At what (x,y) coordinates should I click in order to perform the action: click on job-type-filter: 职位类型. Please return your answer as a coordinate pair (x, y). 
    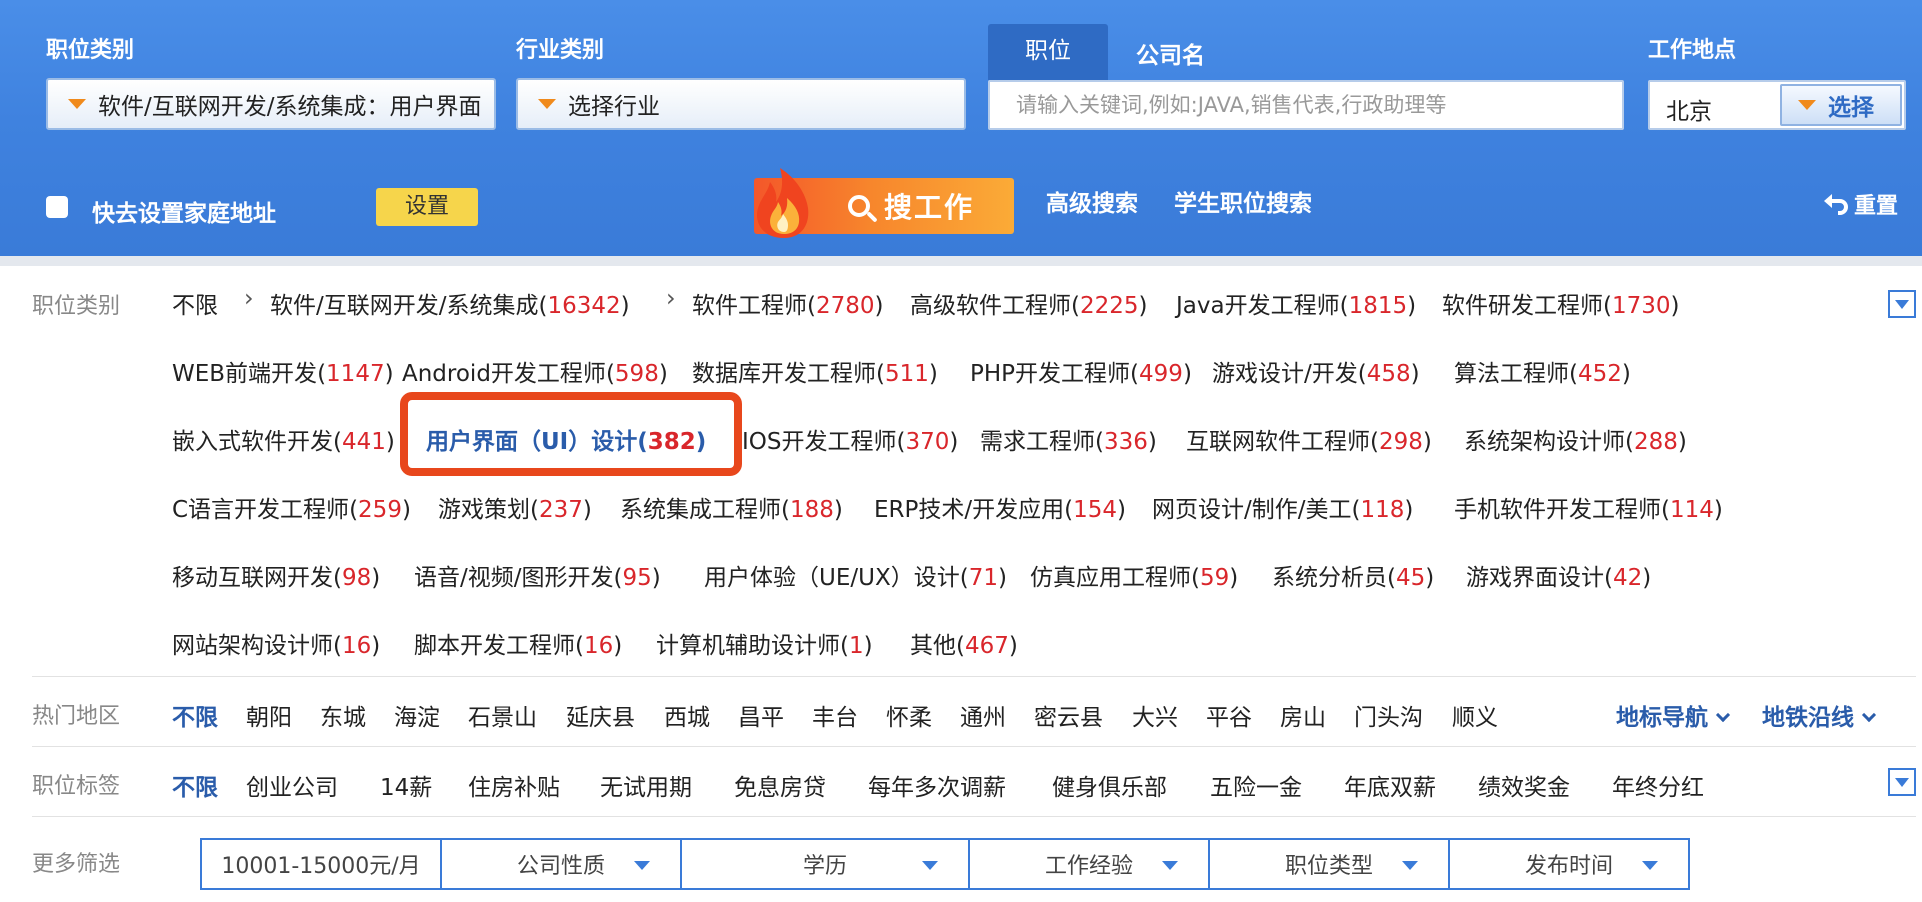
    Looking at the image, I should click on (1330, 864).